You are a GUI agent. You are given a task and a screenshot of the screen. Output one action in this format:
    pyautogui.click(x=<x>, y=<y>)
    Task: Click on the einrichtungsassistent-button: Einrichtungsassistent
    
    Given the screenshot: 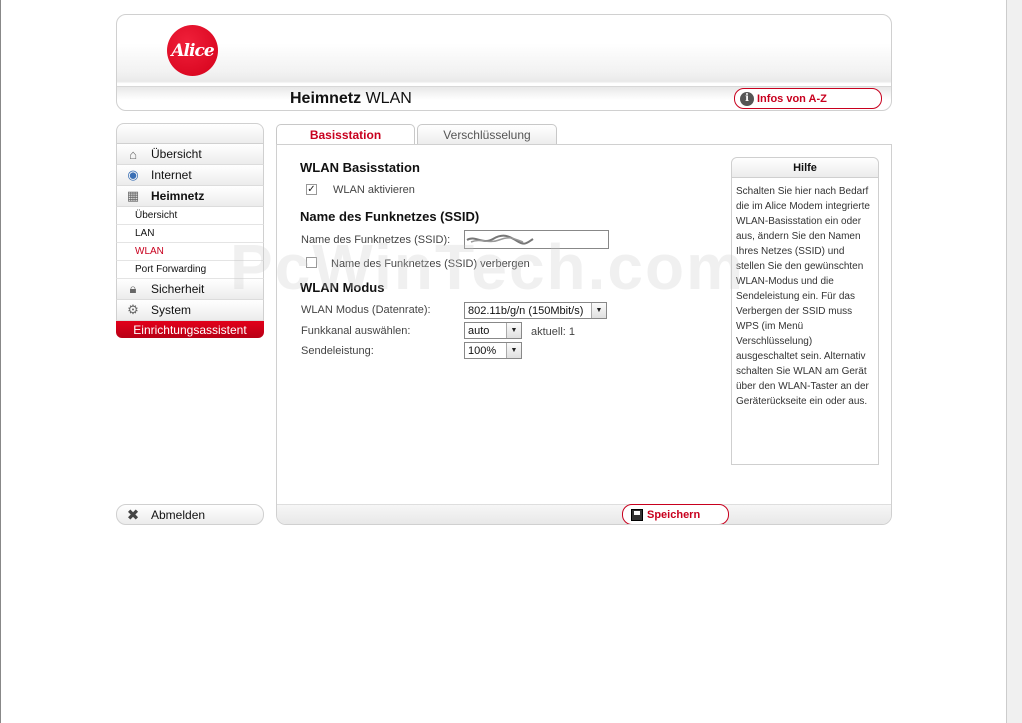 What is the action you would take?
    pyautogui.click(x=190, y=329)
    